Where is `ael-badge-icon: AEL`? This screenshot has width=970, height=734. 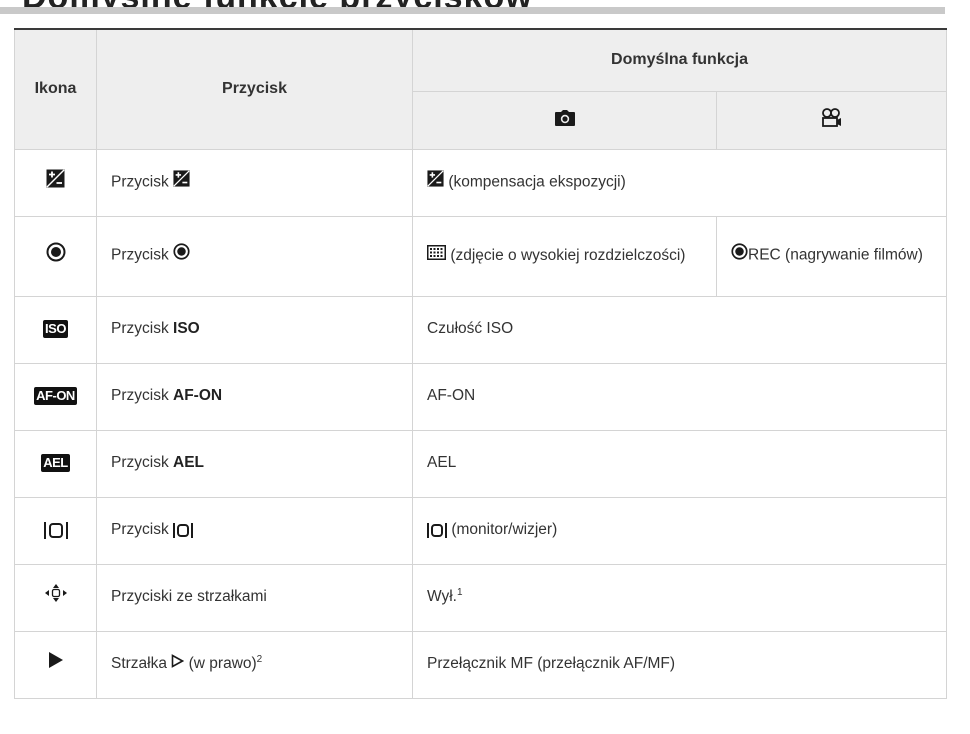
ael-badge-icon: AEL is located at coordinates (55, 463).